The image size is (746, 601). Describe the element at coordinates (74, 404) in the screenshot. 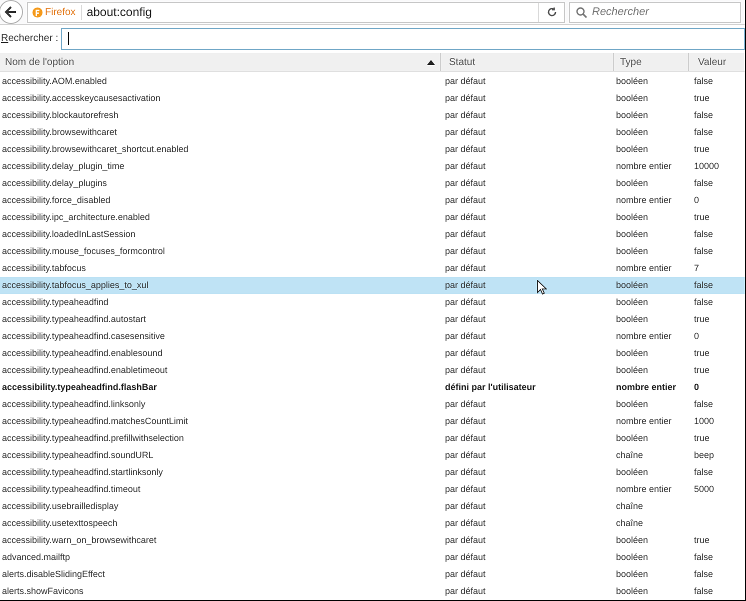

I see `table-cell-text: accessibility.typeaheadfind.linksonly` at that location.